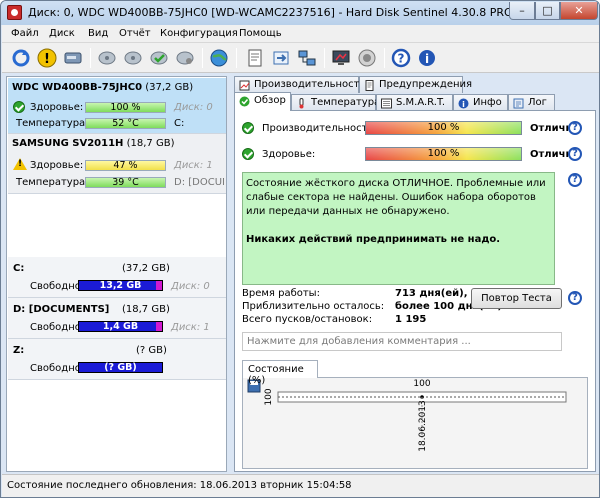 This screenshot has height=498, width=600. I want to click on monitor-icon, so click(341, 58).